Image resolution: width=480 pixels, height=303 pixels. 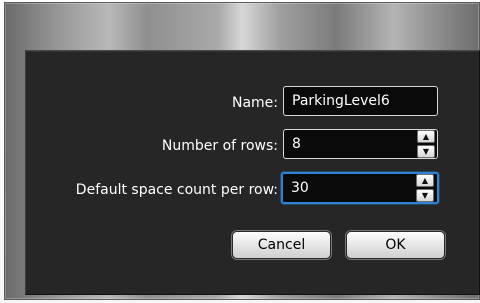 What do you see at coordinates (426, 144) in the screenshot?
I see `number-of-rows-stepper: ▲ ▼` at bounding box center [426, 144].